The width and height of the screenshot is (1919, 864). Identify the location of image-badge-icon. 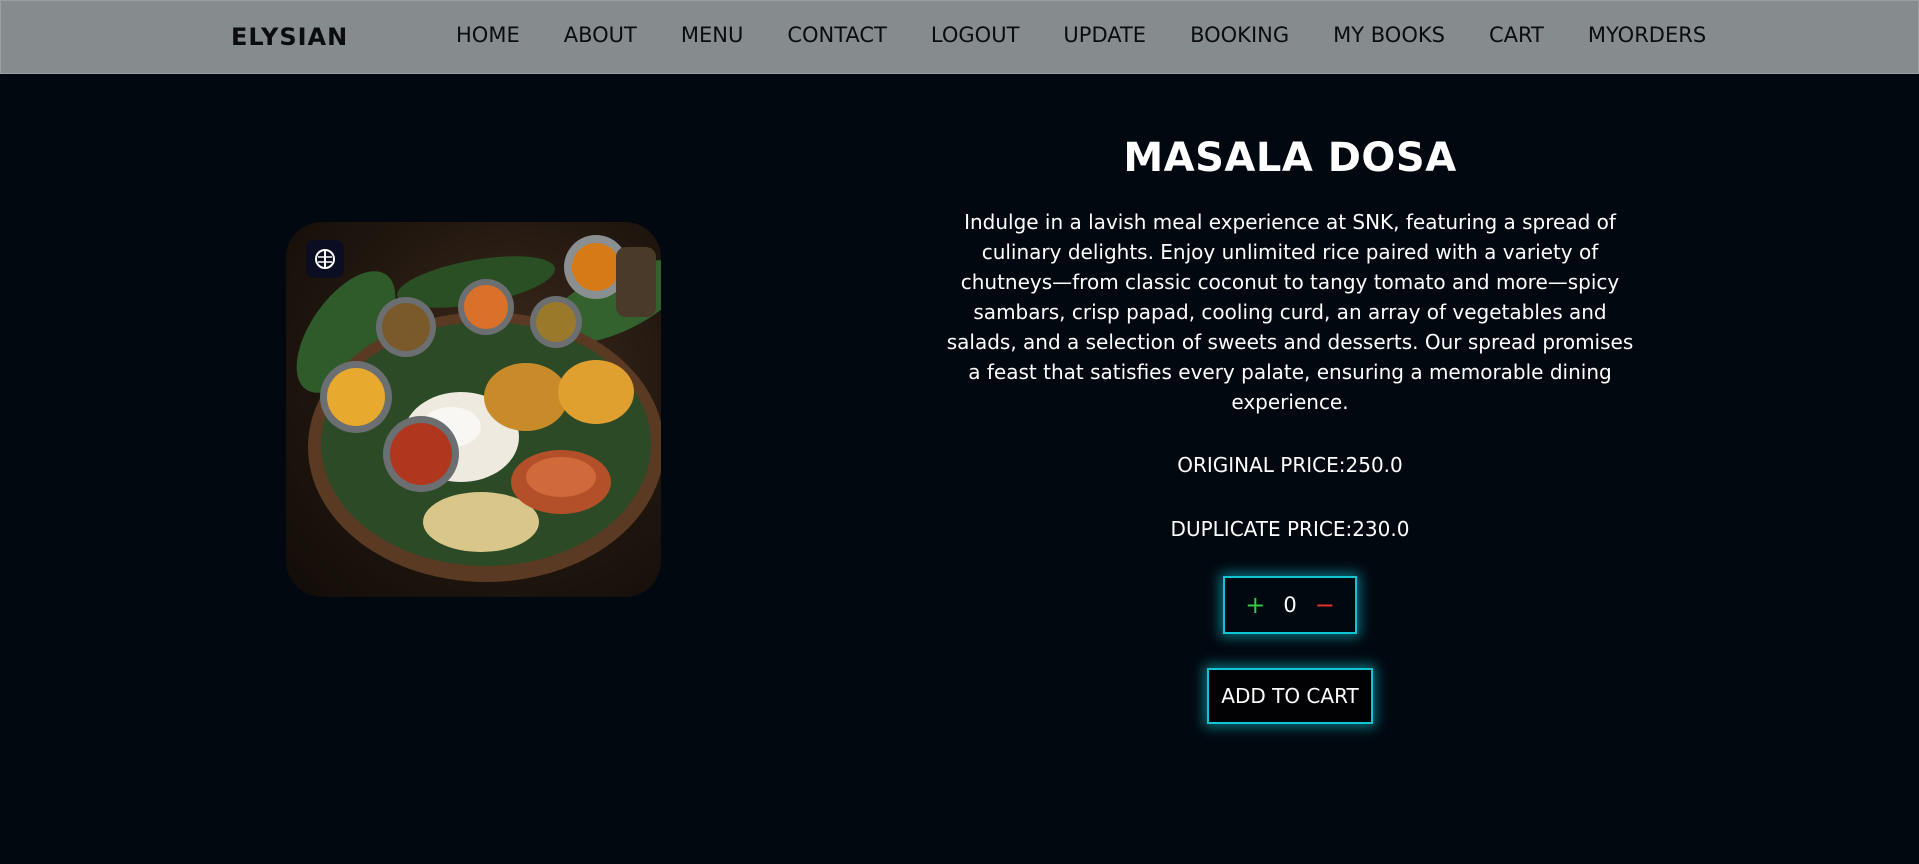
(325, 259).